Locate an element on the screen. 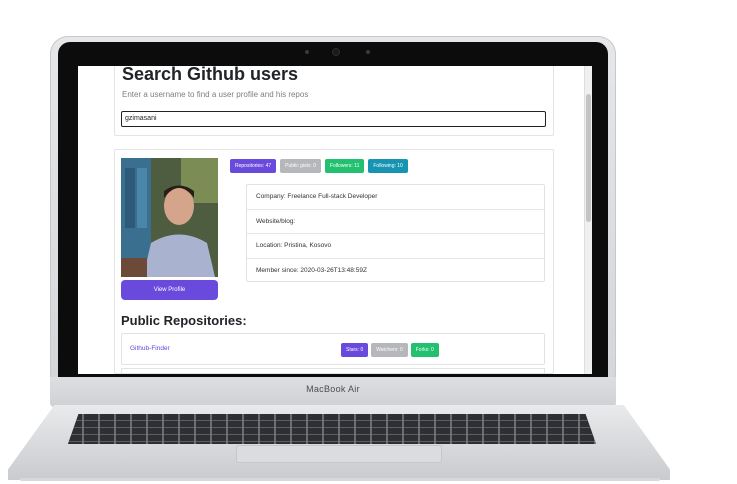  followers-badge: Followers: 11 is located at coordinates (345, 166).